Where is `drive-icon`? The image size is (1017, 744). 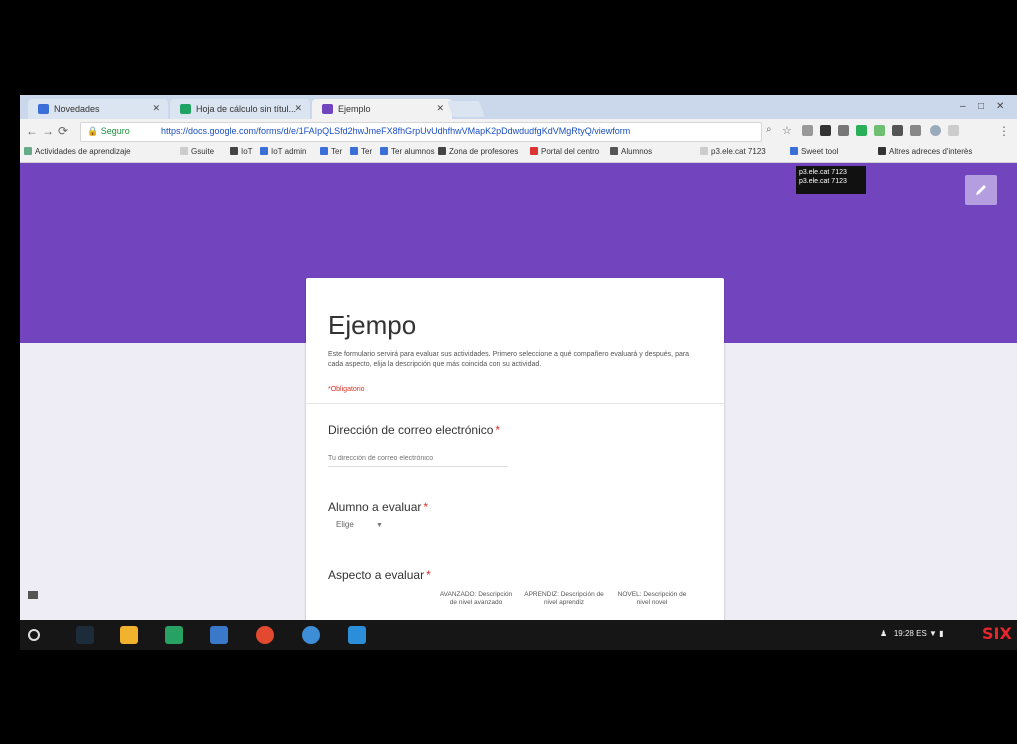 drive-icon is located at coordinates (129, 635).